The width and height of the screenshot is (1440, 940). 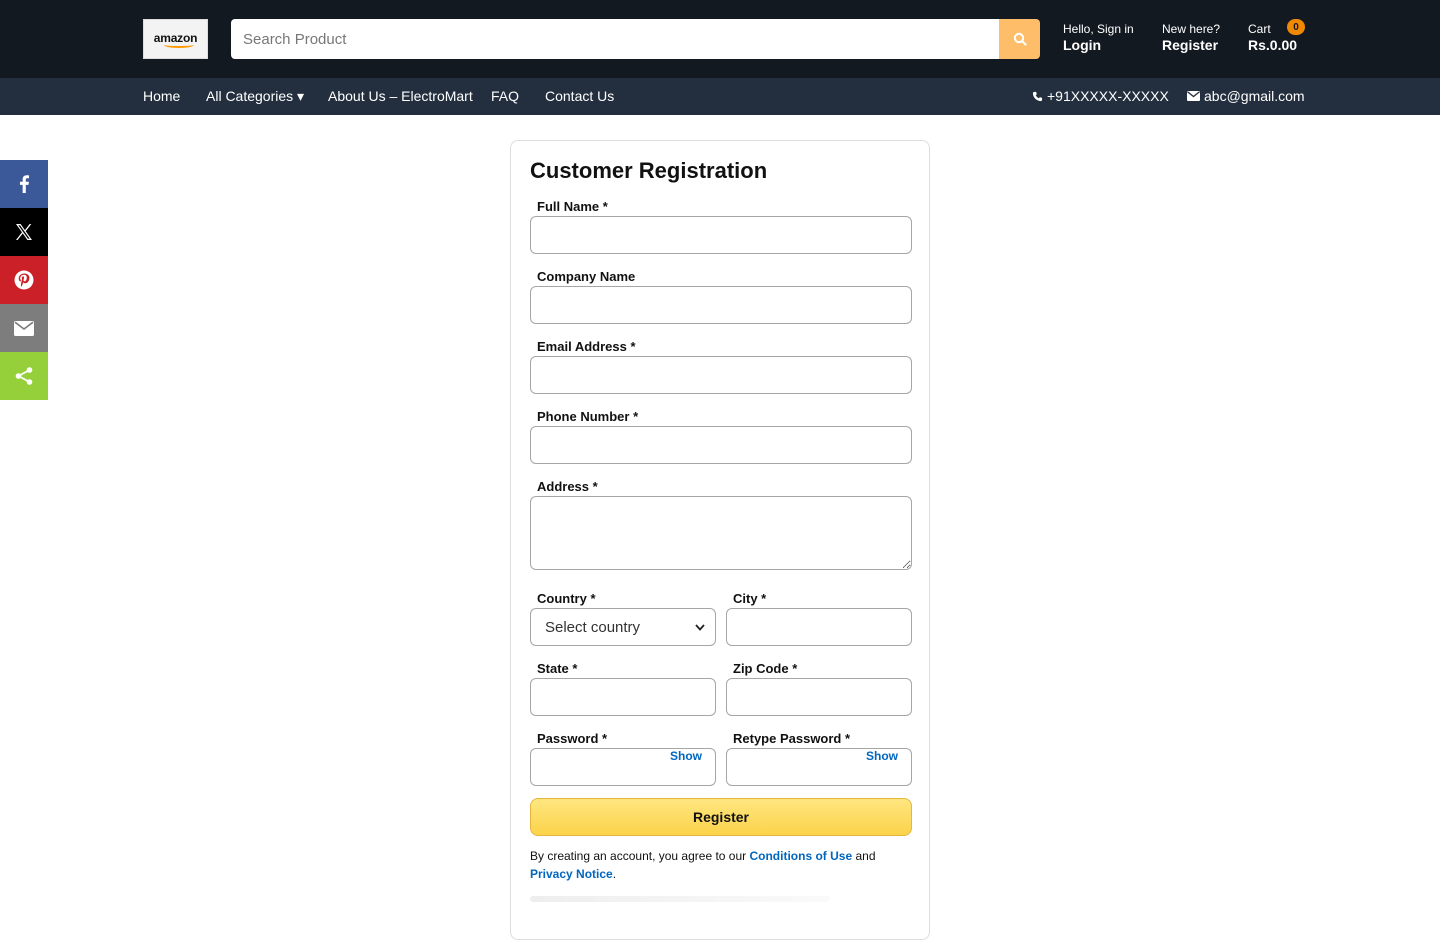 I want to click on login-link: Hello, Sign in Login, so click(x=1098, y=37).